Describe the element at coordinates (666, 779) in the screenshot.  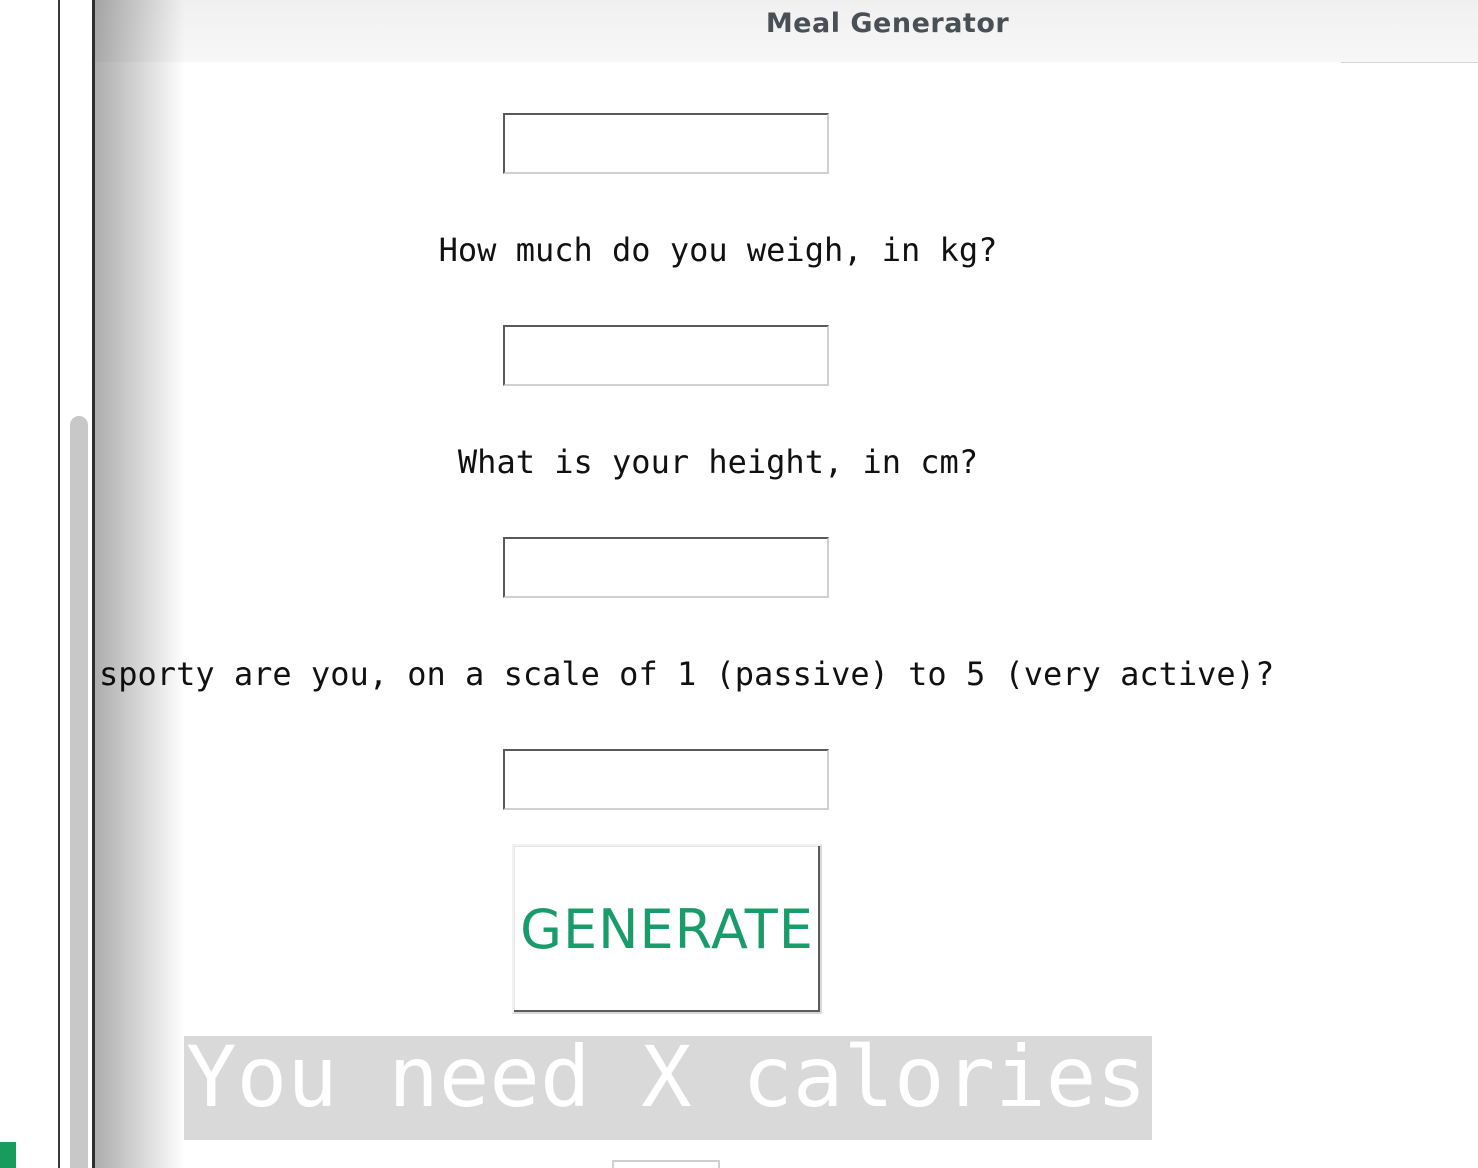
I see `activity-input-field` at that location.